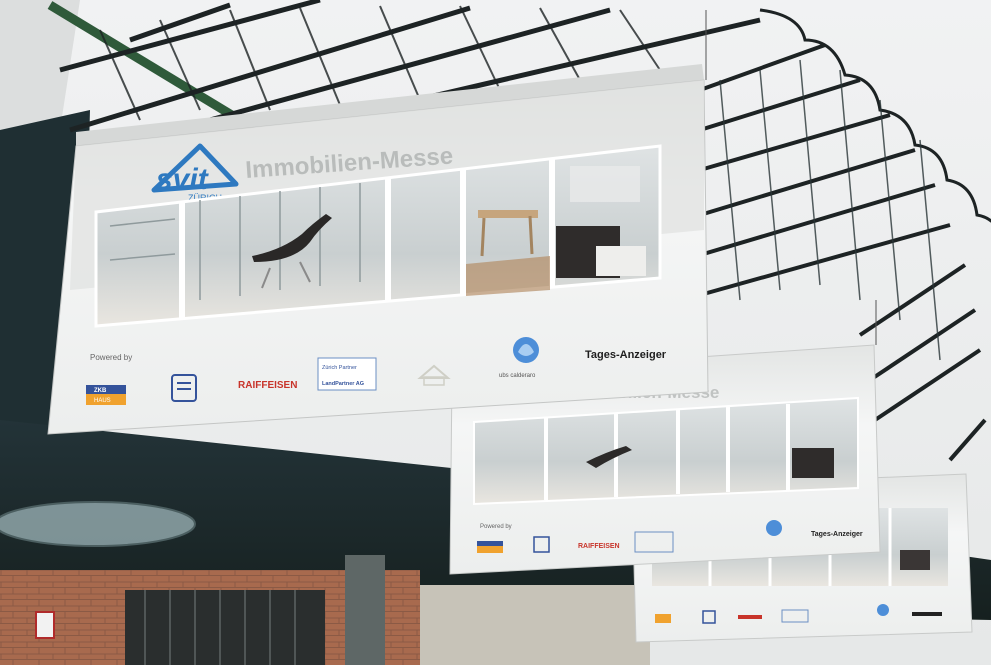 The width and height of the screenshot is (991, 665). Describe the element at coordinates (347, 374) in the screenshot. I see `sponsor-landpartner-logo: Zürich Partner LandPartner AG` at that location.